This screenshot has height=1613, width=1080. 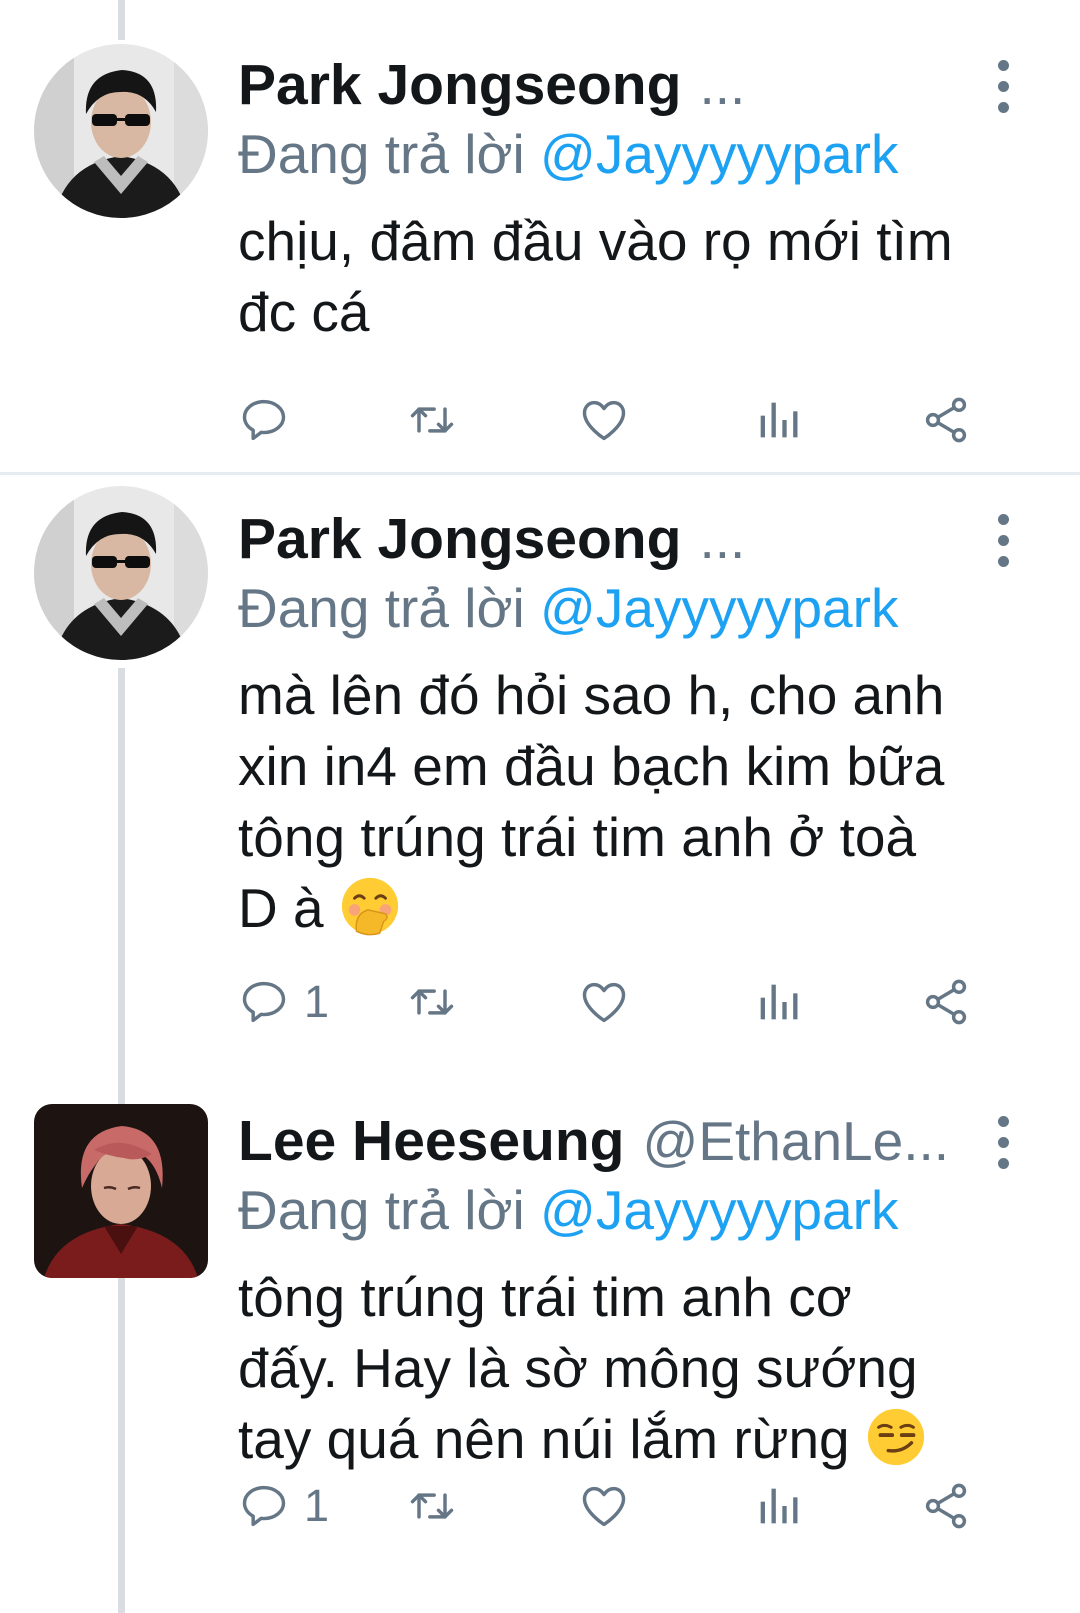 What do you see at coordinates (595, 241) in the screenshot?
I see `tweet-text-line: chịu, đâm đầu vào rọ mới tìm` at bounding box center [595, 241].